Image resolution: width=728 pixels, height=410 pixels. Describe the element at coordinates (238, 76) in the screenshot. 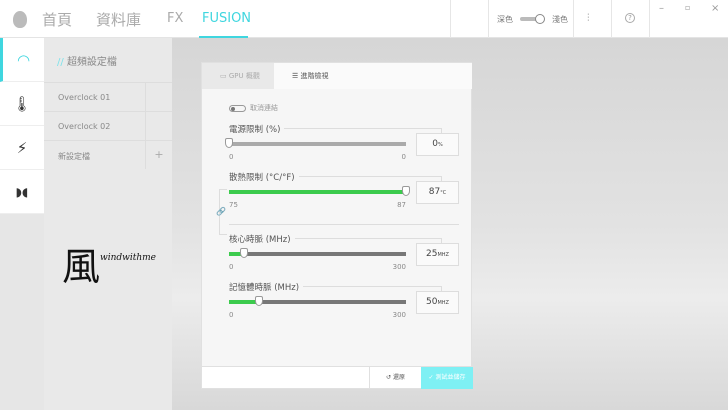

I see `tab-gpu-overview: ▭ GPU 概觀` at that location.